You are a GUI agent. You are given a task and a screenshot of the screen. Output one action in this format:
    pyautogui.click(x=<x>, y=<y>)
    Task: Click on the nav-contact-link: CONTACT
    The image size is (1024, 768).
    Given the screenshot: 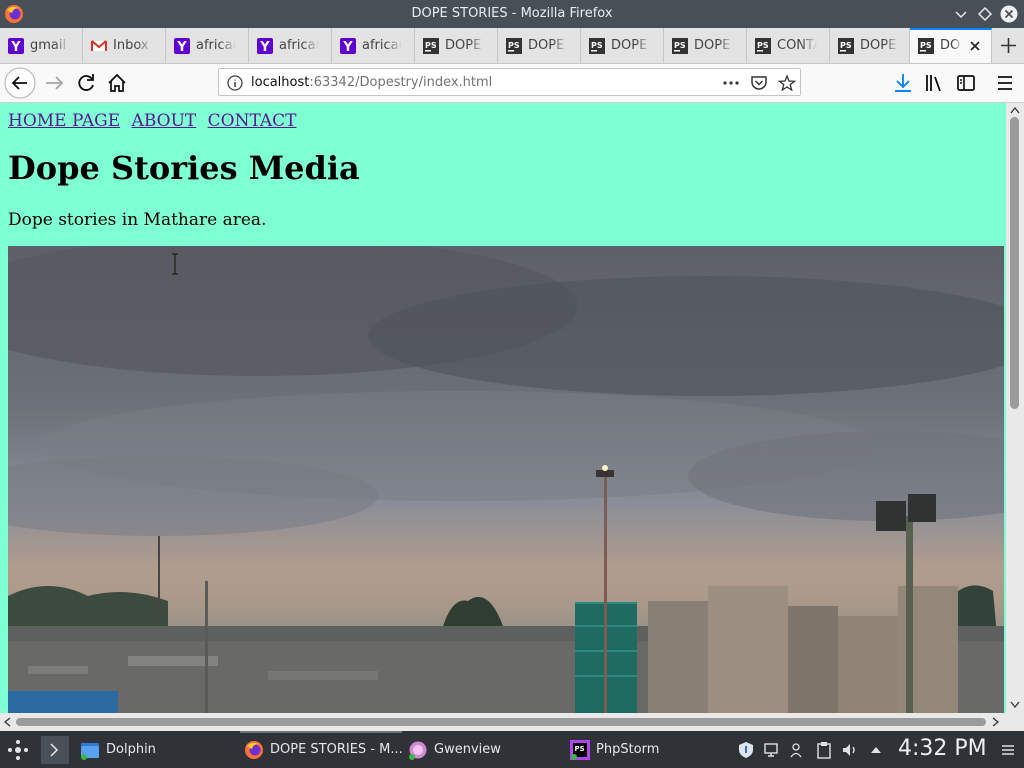 What is the action you would take?
    pyautogui.click(x=252, y=121)
    